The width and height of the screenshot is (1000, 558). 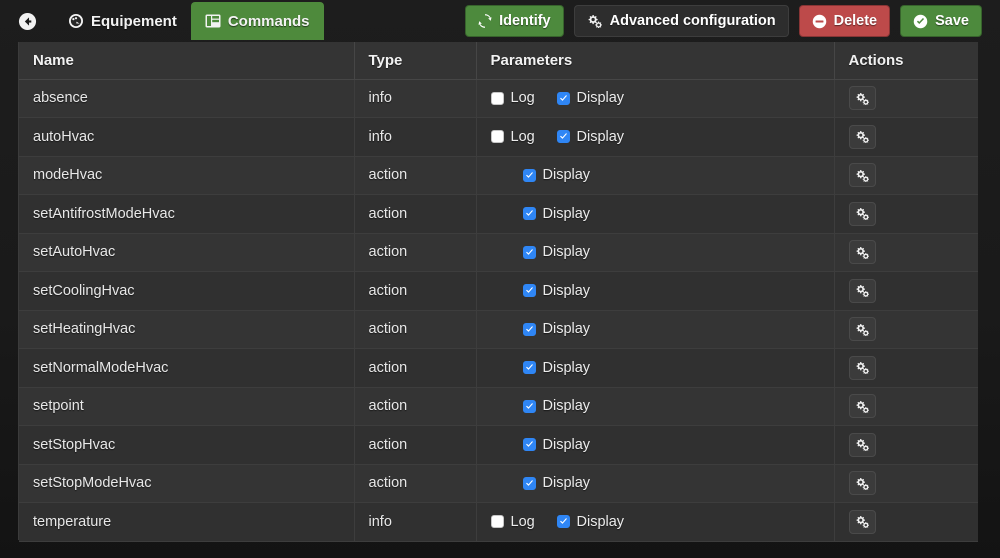 I want to click on table-row: setStopHvac action Display, so click(x=498, y=445).